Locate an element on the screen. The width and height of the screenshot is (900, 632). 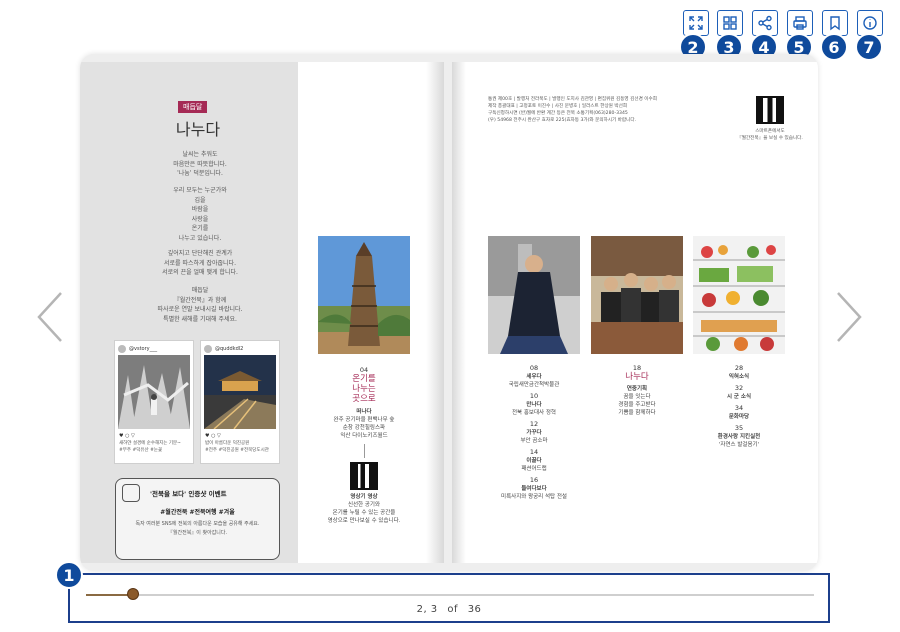
page-slider-track is located at coordinates (450, 595).